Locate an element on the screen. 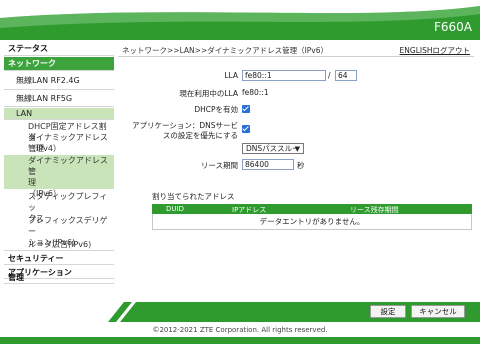  table-header-duid: DUID is located at coordinates (175, 209).